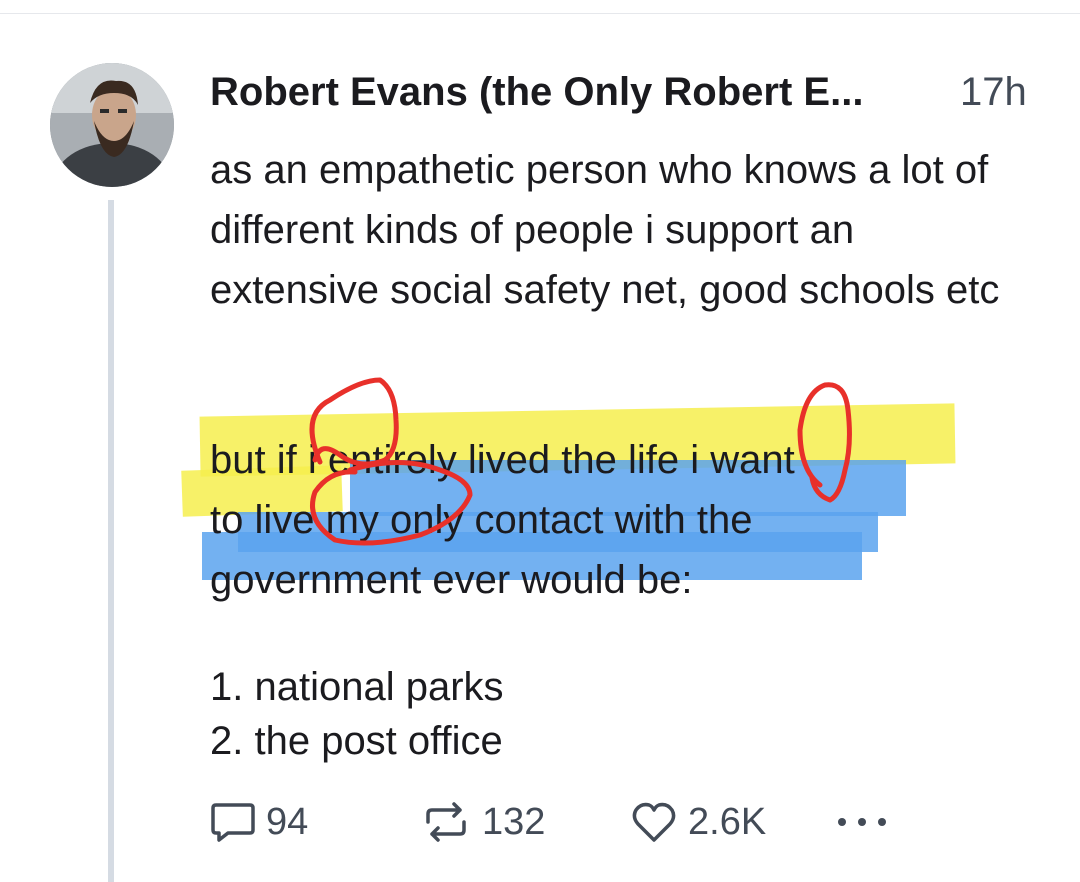 Image resolution: width=1080 pixels, height=882 pixels. I want to click on more-icon, so click(862, 822).